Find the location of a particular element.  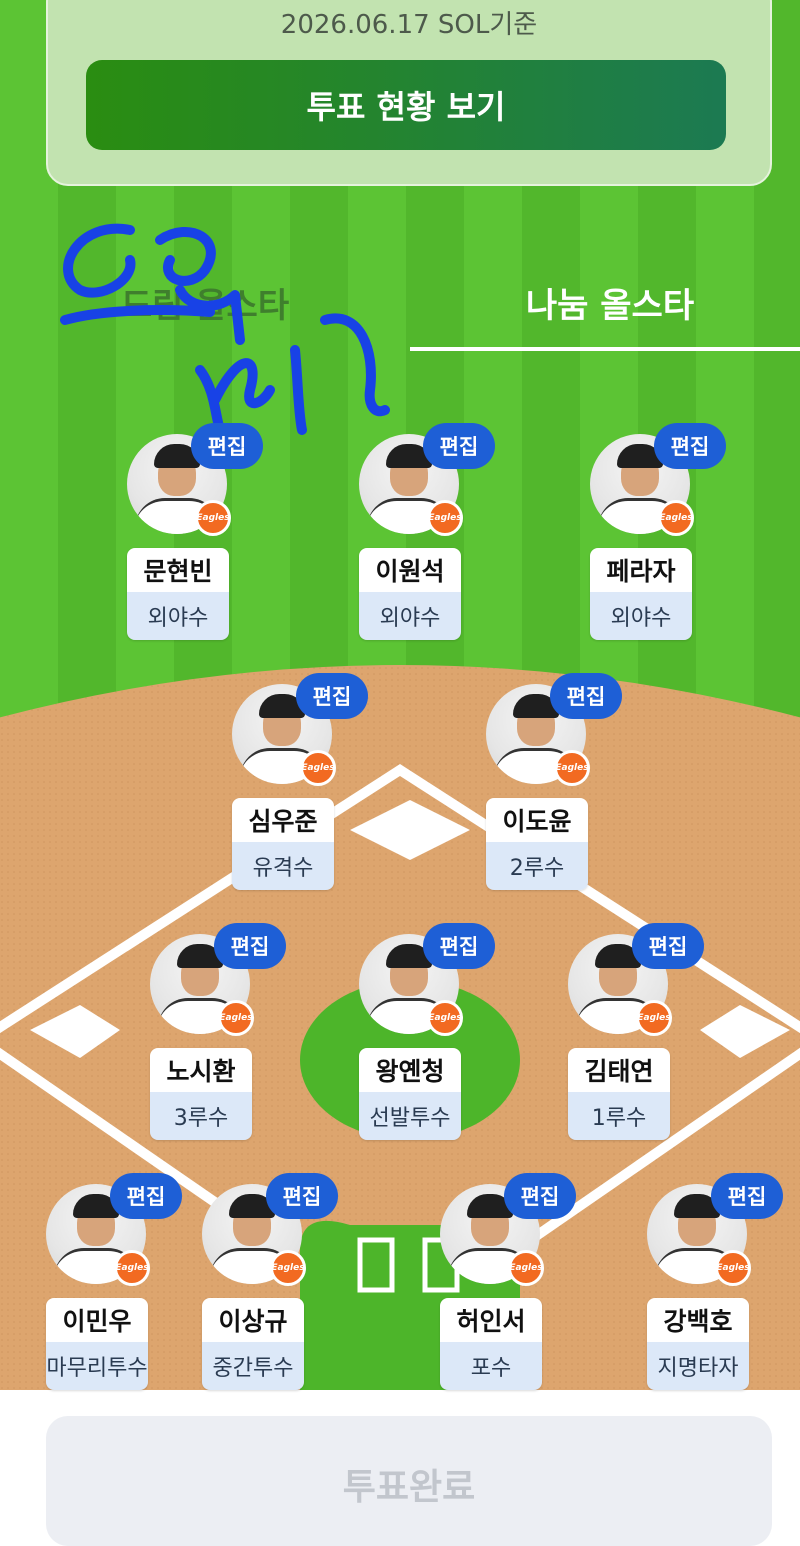

tab-dream-allstar: 드림 올스타 is located at coordinates (205, 302).